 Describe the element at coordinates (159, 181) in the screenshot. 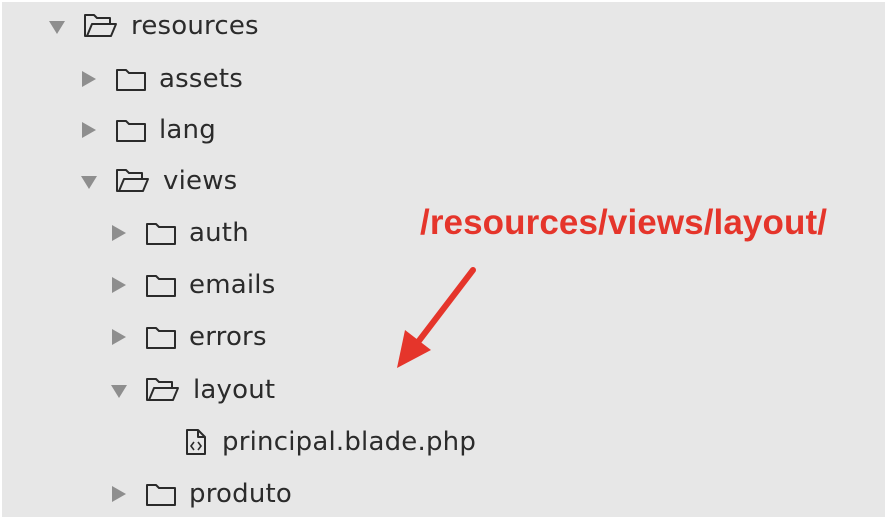

I see `tree-item-views: views` at that location.